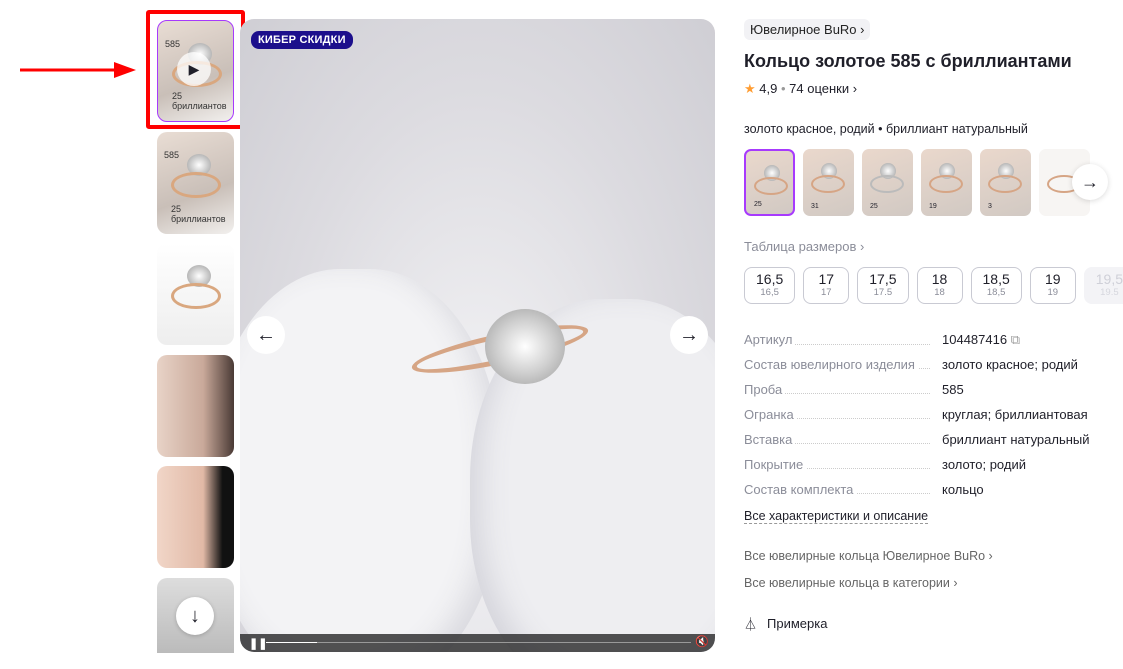 Image resolution: width=1123 pixels, height=669 pixels. What do you see at coordinates (258, 643) in the screenshot?
I see `pause-button: ❚❚` at bounding box center [258, 643].